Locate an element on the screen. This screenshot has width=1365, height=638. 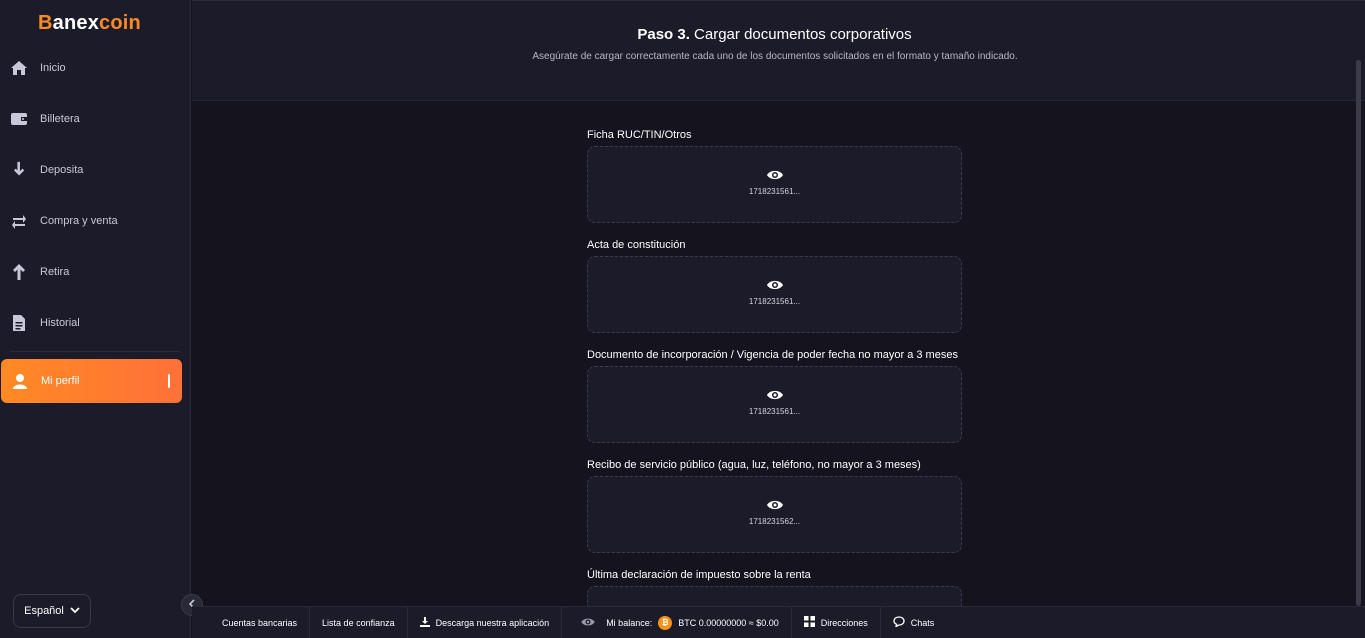
banexcoin-logo: Banexcoin is located at coordinates (89, 23).